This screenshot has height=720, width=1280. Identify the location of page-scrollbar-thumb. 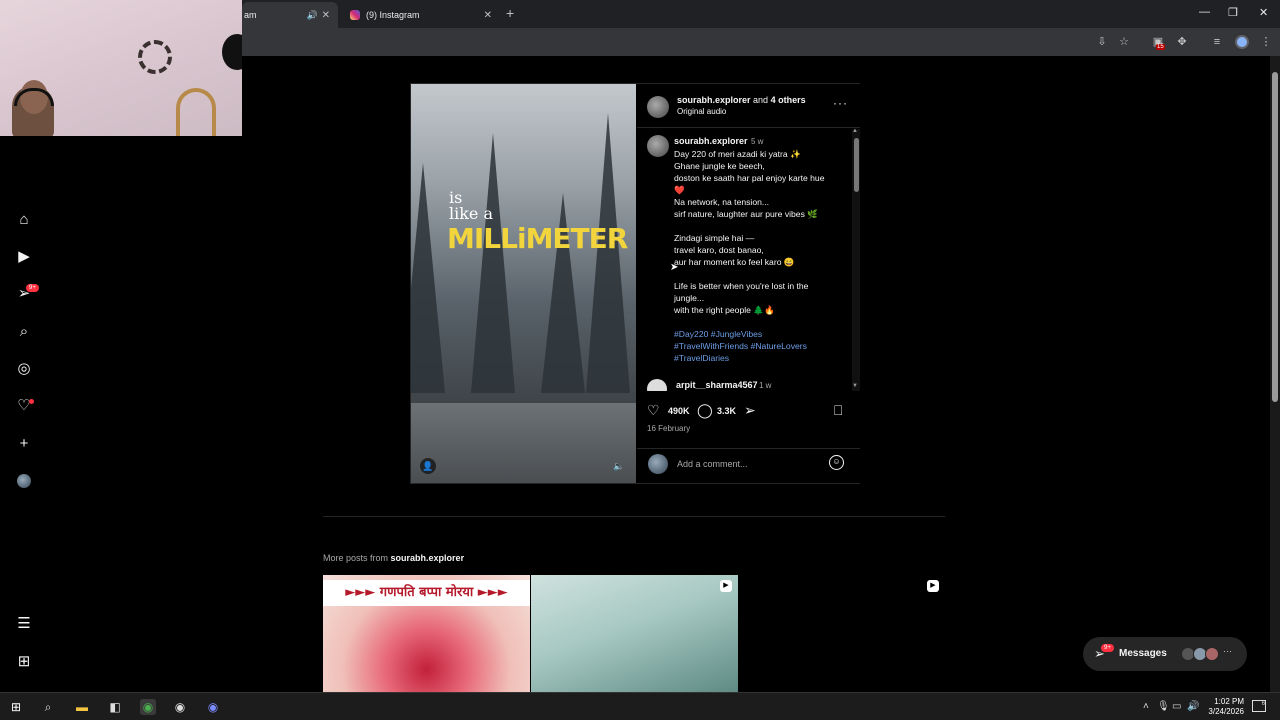
(1275, 237).